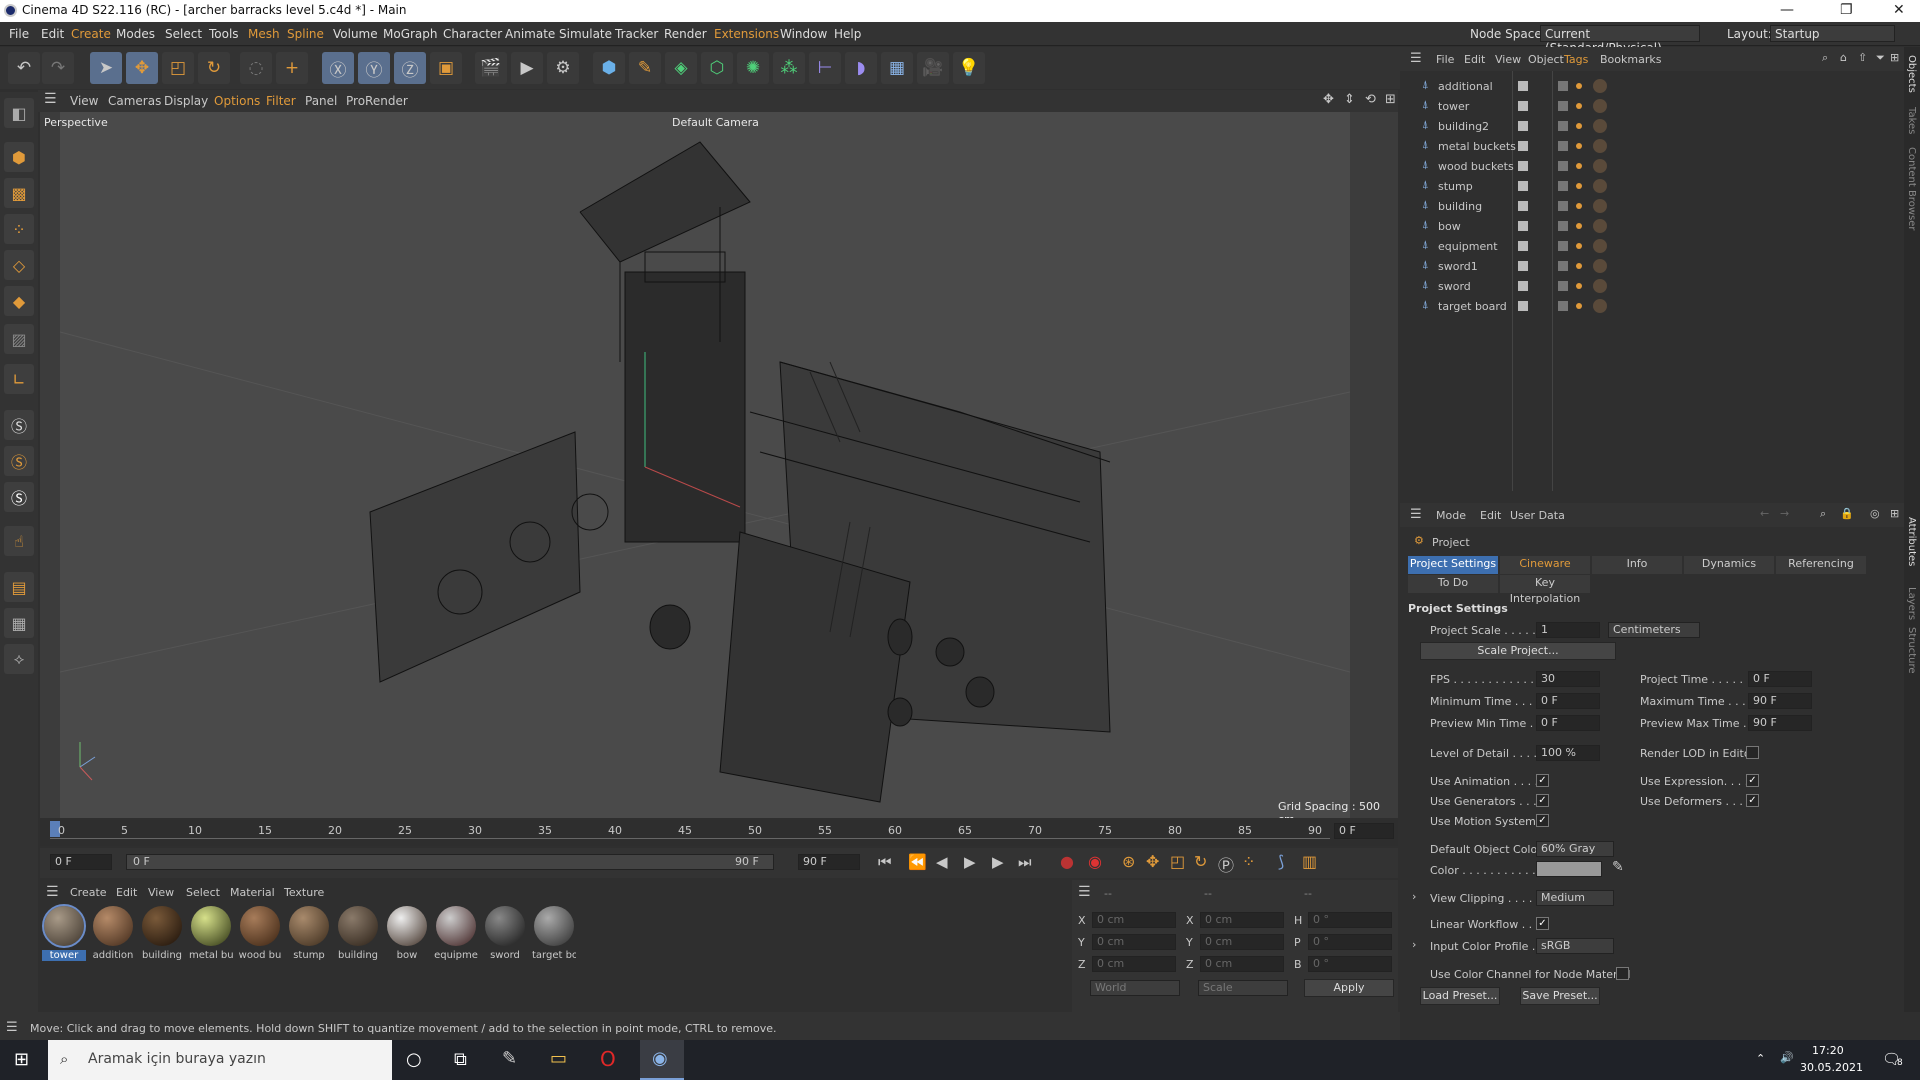 The image size is (1920, 1080). Describe the element at coordinates (52, 892) in the screenshot. I see `material-hamburger-icon: ☰` at that location.